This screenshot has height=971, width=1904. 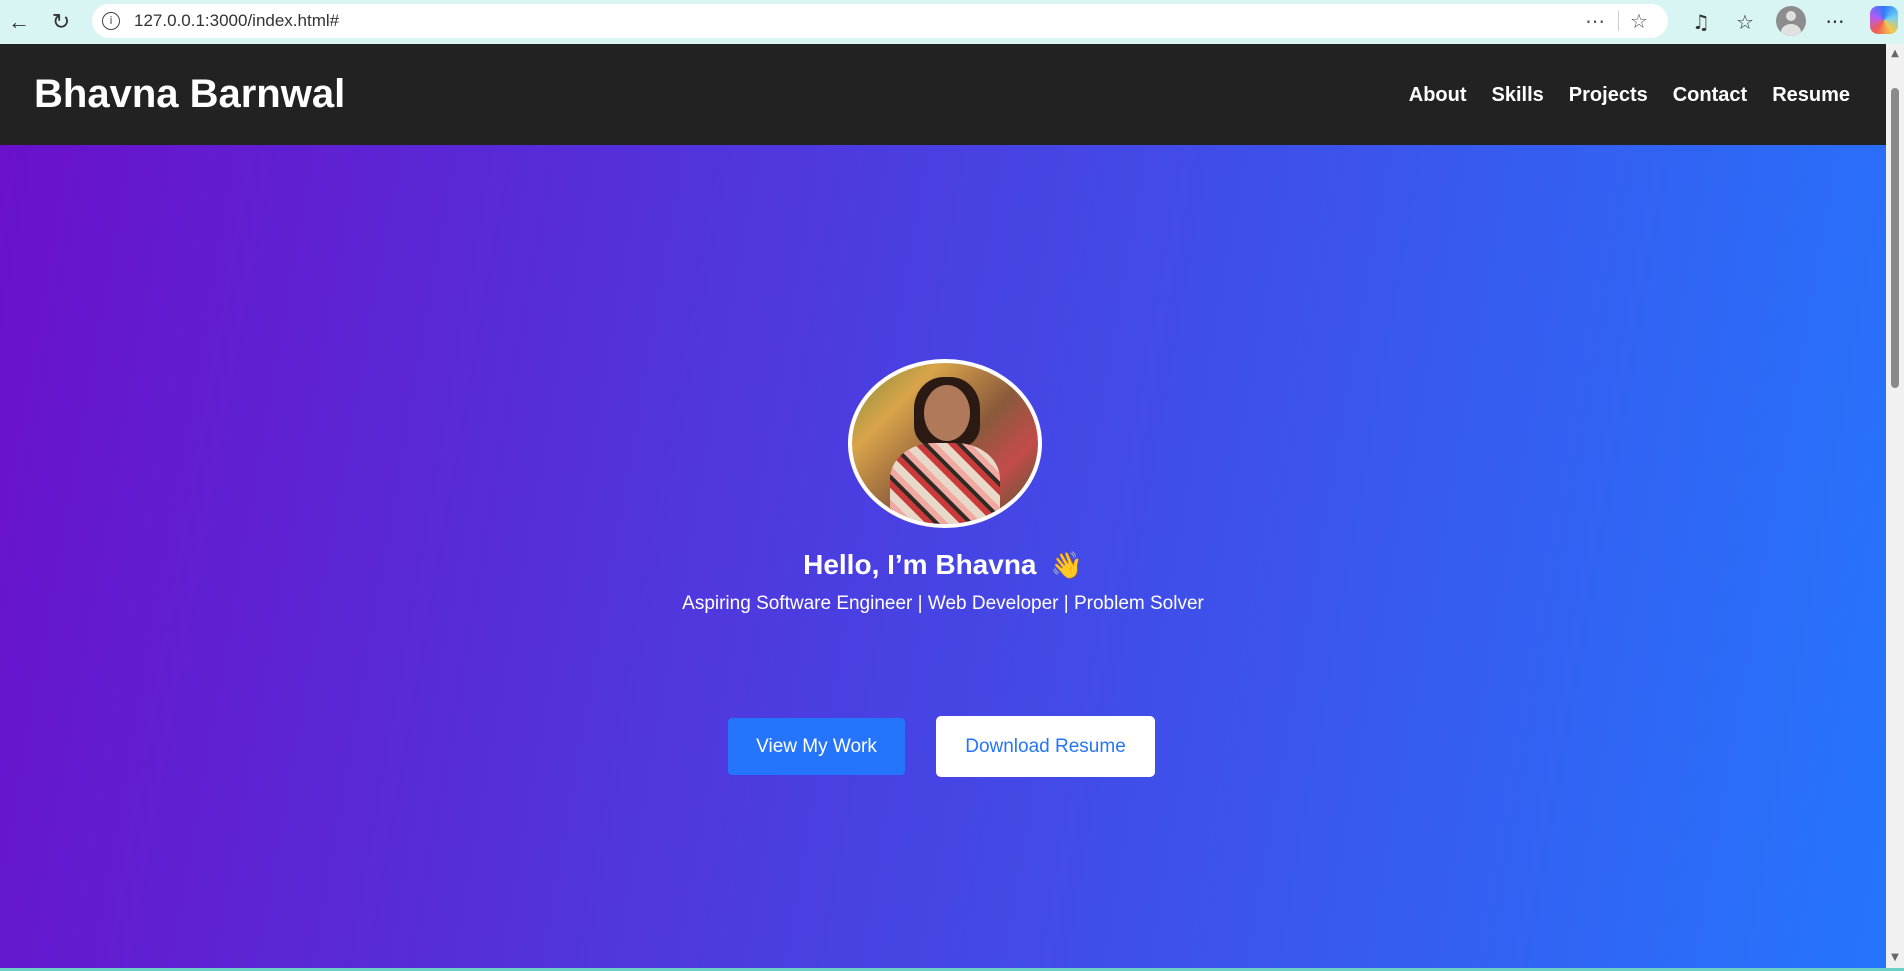 What do you see at coordinates (1066, 565) in the screenshot?
I see `waving-hand-icon: 👋` at bounding box center [1066, 565].